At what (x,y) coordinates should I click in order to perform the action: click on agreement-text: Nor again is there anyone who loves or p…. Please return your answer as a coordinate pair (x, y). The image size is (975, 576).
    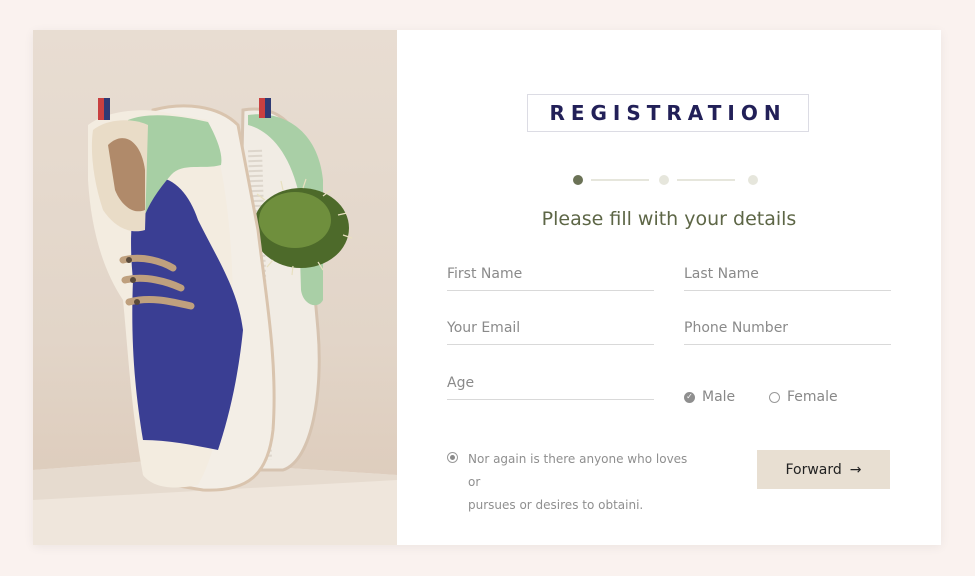
    Looking at the image, I should click on (582, 482).